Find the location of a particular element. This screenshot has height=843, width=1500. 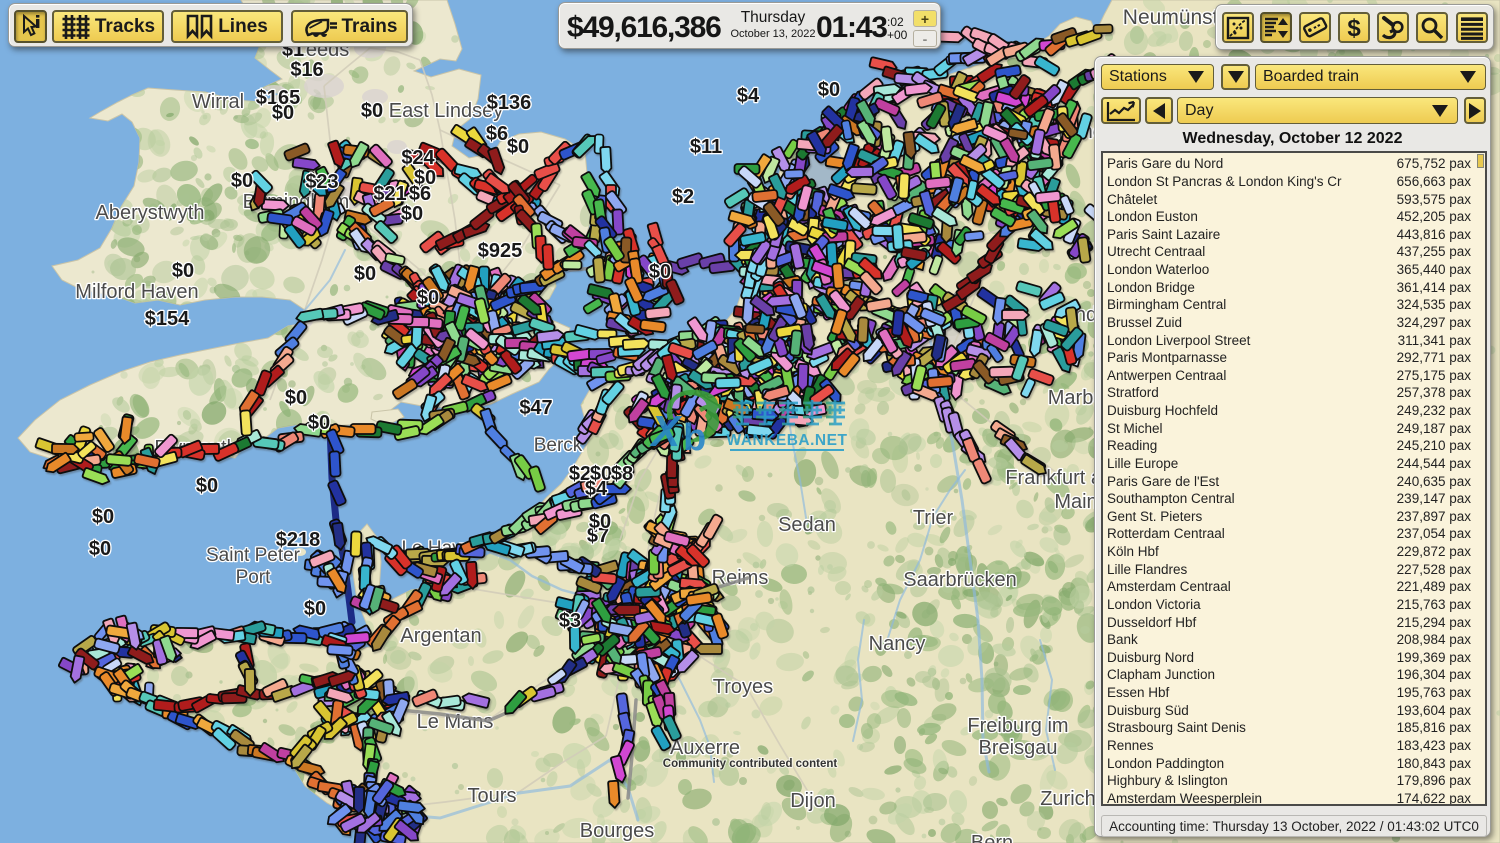

svg-text: Berck is located at coordinates (558, 445).